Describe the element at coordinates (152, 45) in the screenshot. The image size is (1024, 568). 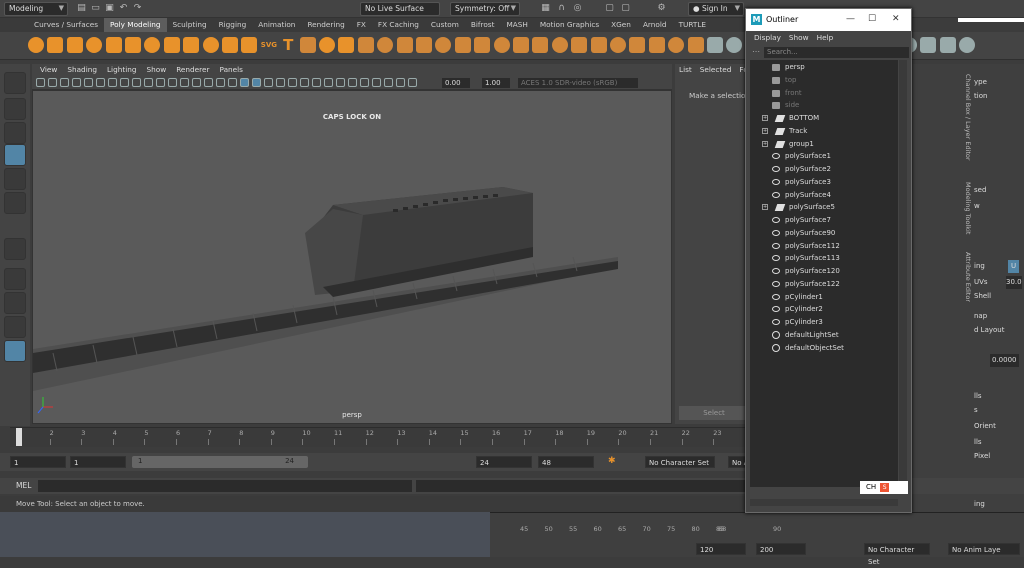
I see `disc-icon` at that location.